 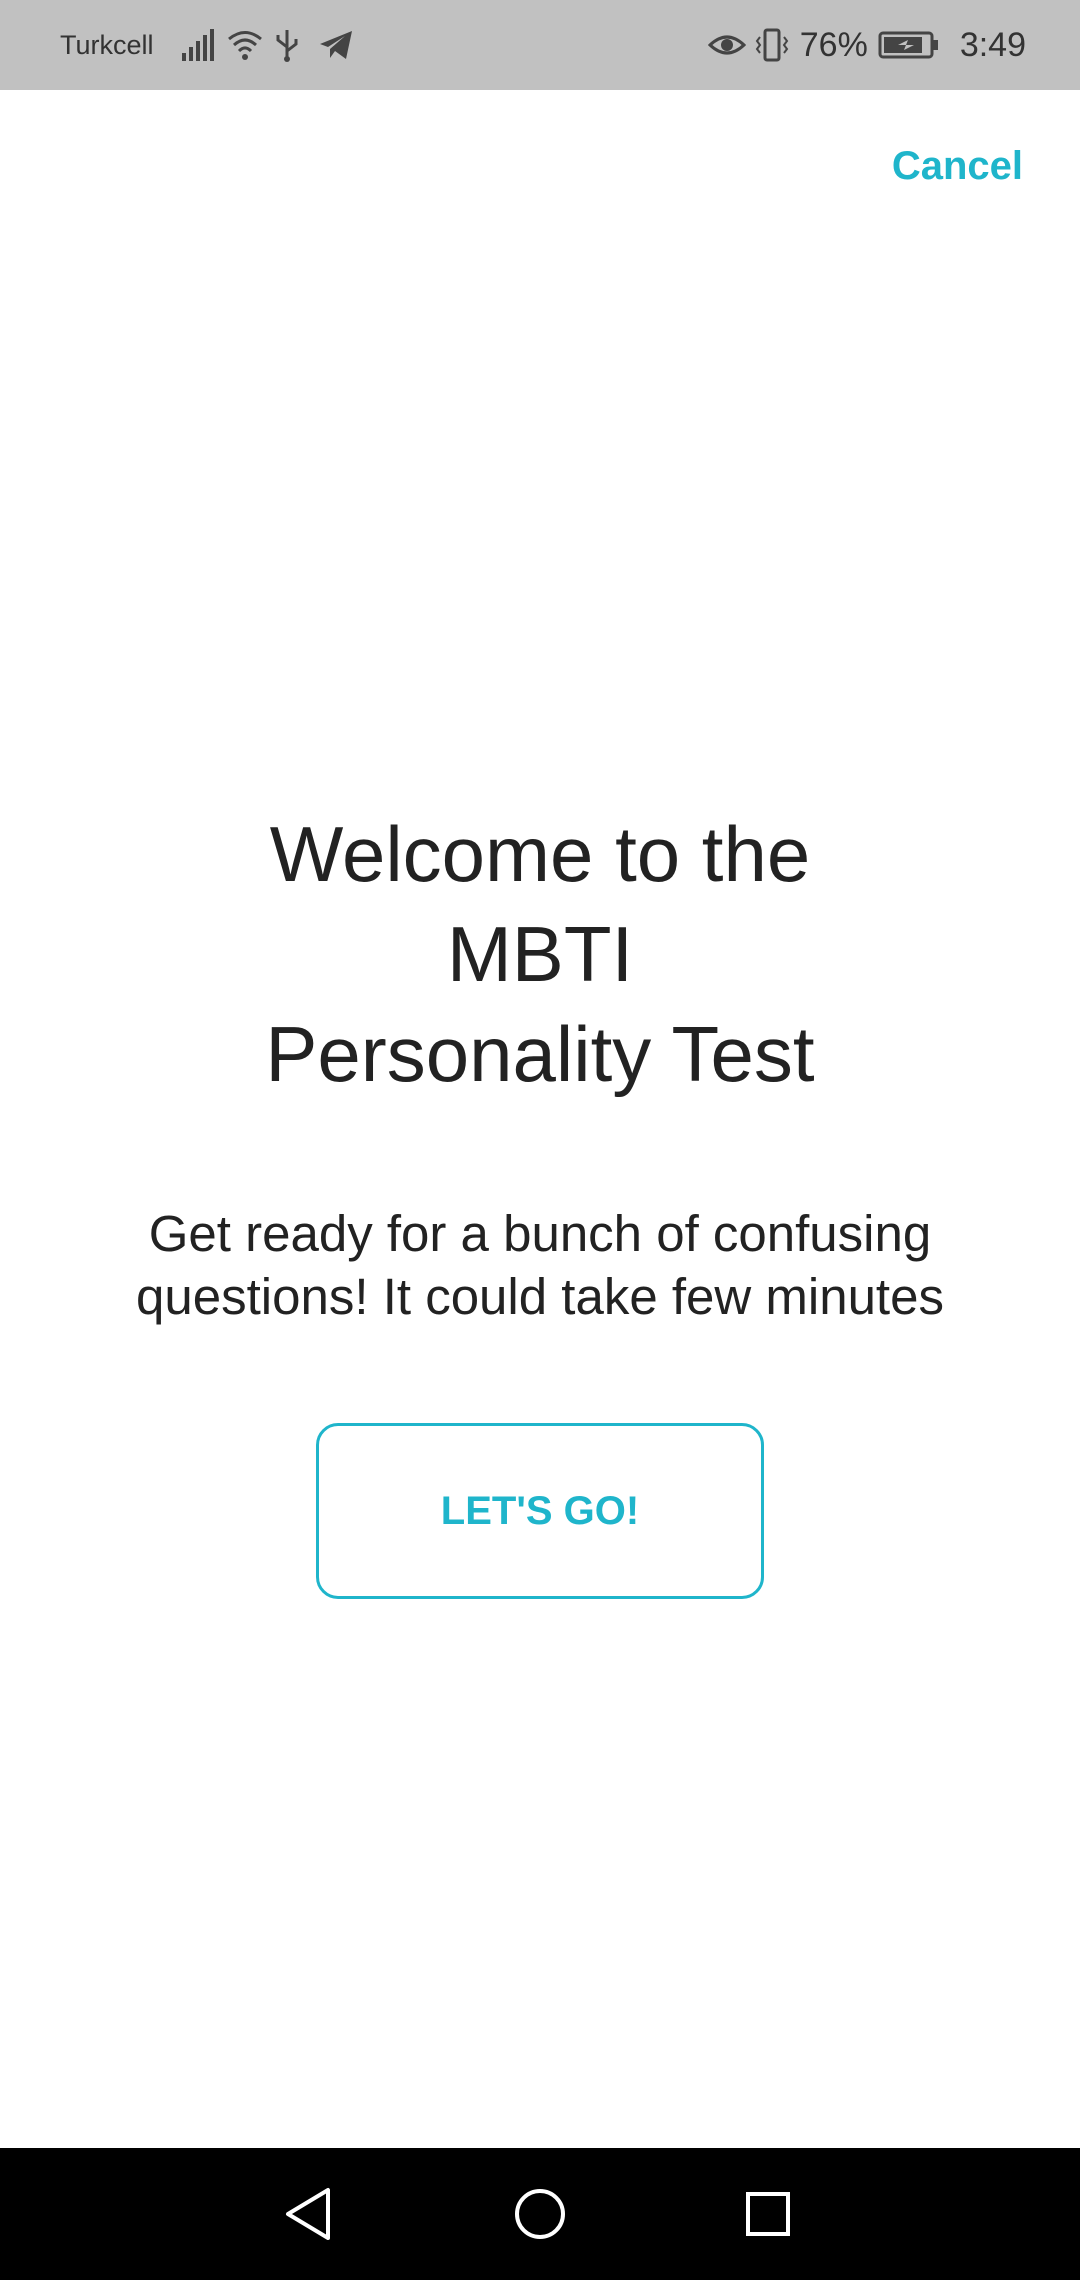 I want to click on title-line: MBTI, so click(x=540, y=954).